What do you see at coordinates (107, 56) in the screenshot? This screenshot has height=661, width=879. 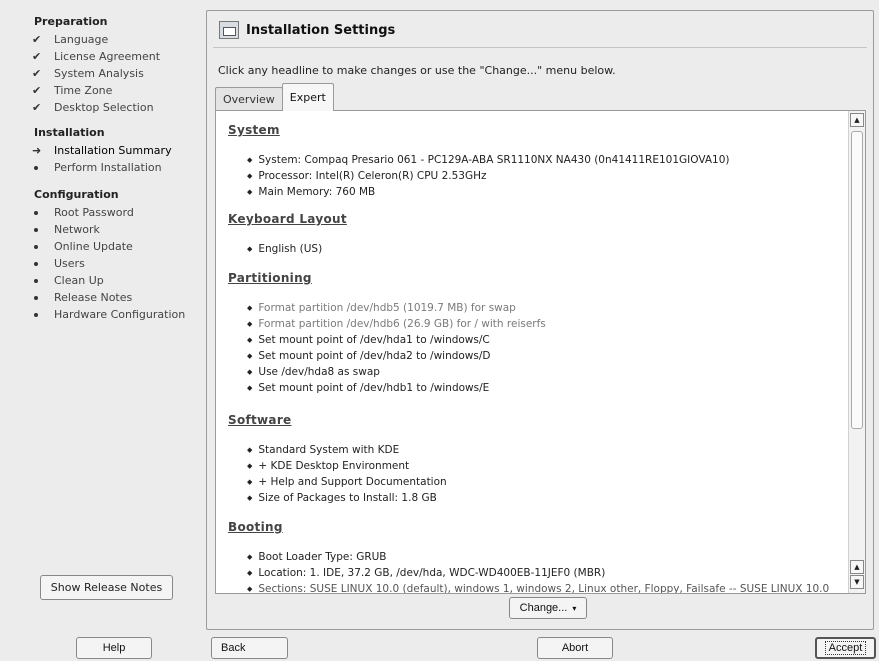 I see `sidebar-step-label: License Agreement` at bounding box center [107, 56].